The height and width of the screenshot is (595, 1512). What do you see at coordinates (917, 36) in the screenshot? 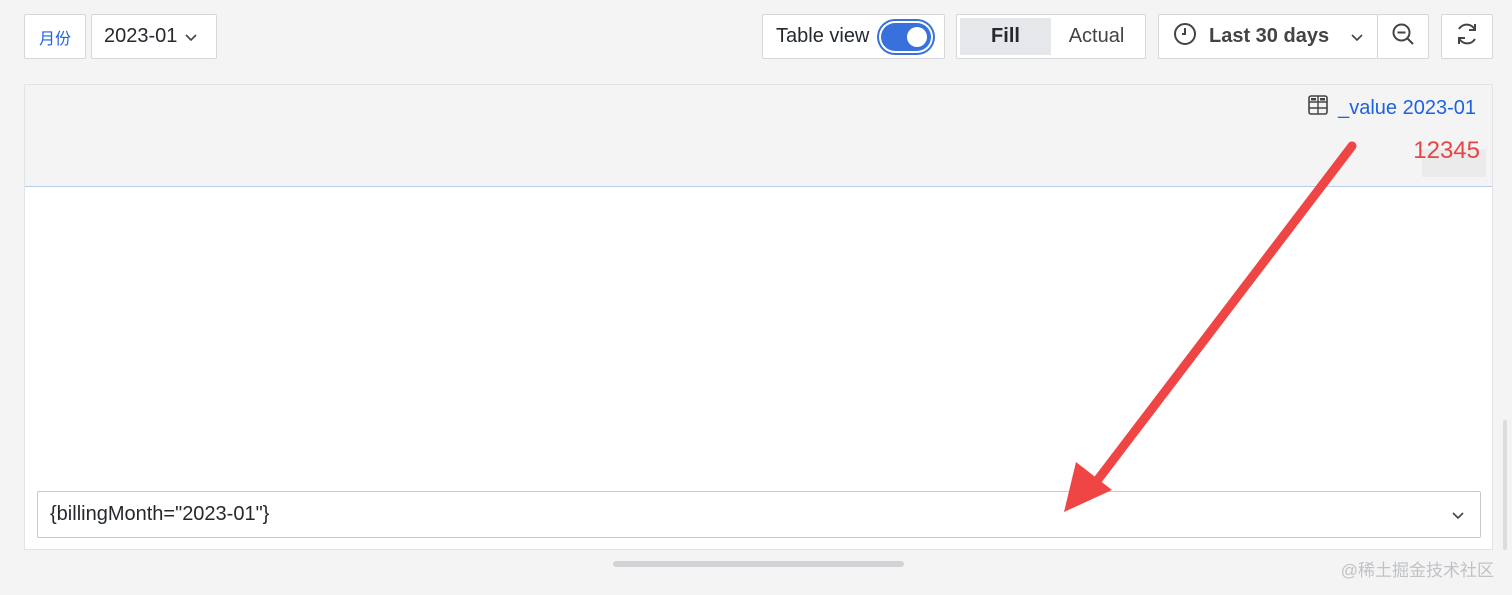
I see `switch-knob` at bounding box center [917, 36].